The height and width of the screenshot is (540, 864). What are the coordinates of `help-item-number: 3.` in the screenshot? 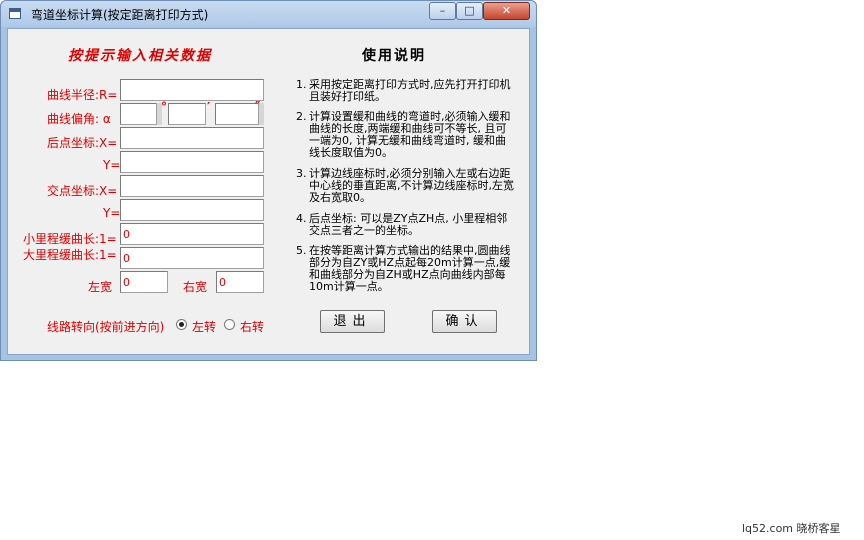 It's located at (301, 173).